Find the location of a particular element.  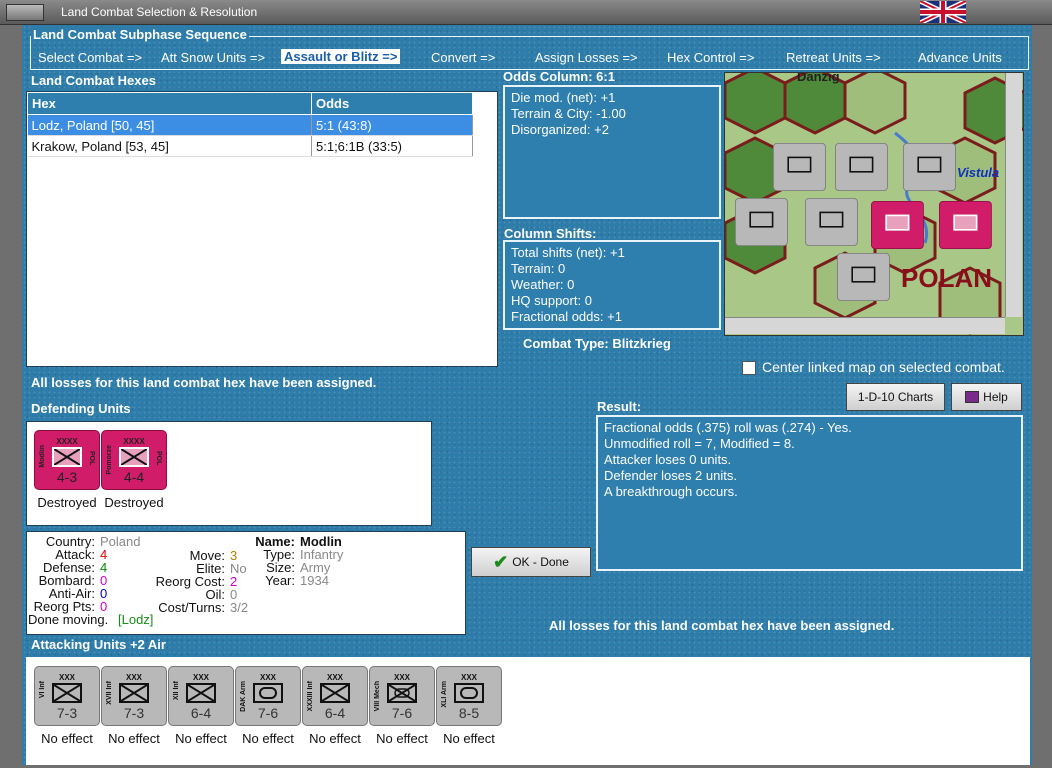

attacking-unit-counter: XXX XII Inf 6-4 is located at coordinates (201, 696).